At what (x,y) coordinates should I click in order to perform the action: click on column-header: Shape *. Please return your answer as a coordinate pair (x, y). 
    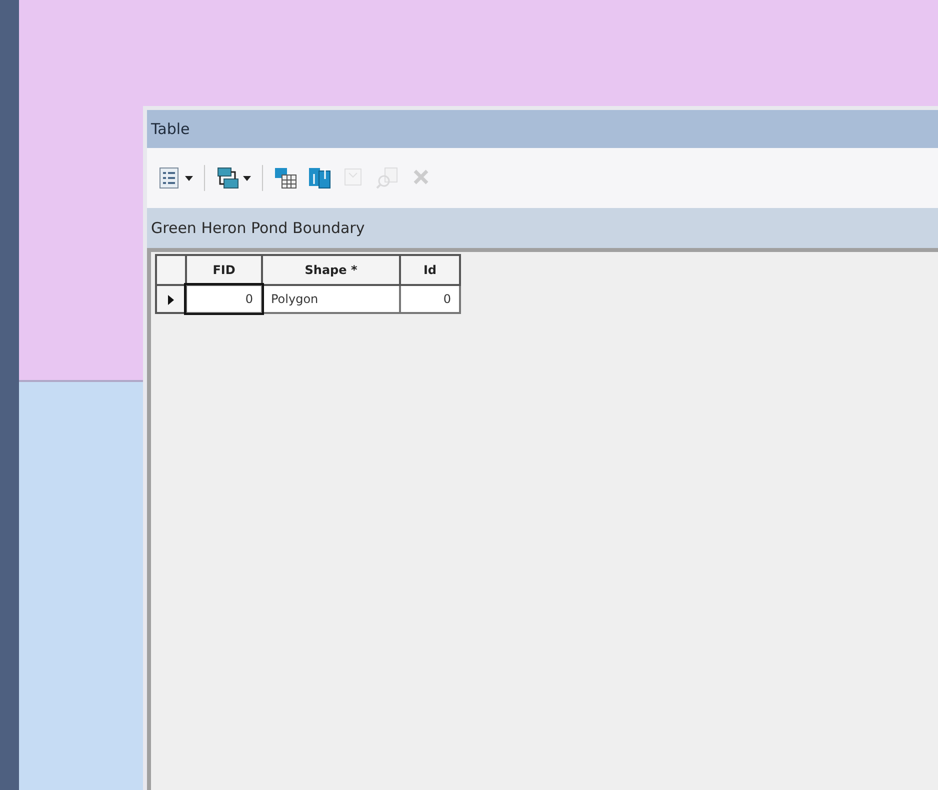
    Looking at the image, I should click on (331, 270).